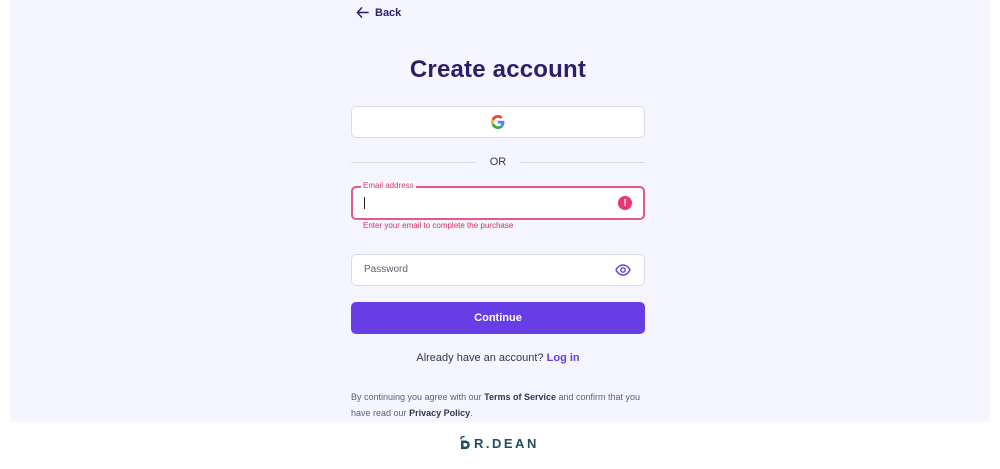 The height and width of the screenshot is (469, 1000). I want to click on email-field-label: Email address, so click(388, 186).